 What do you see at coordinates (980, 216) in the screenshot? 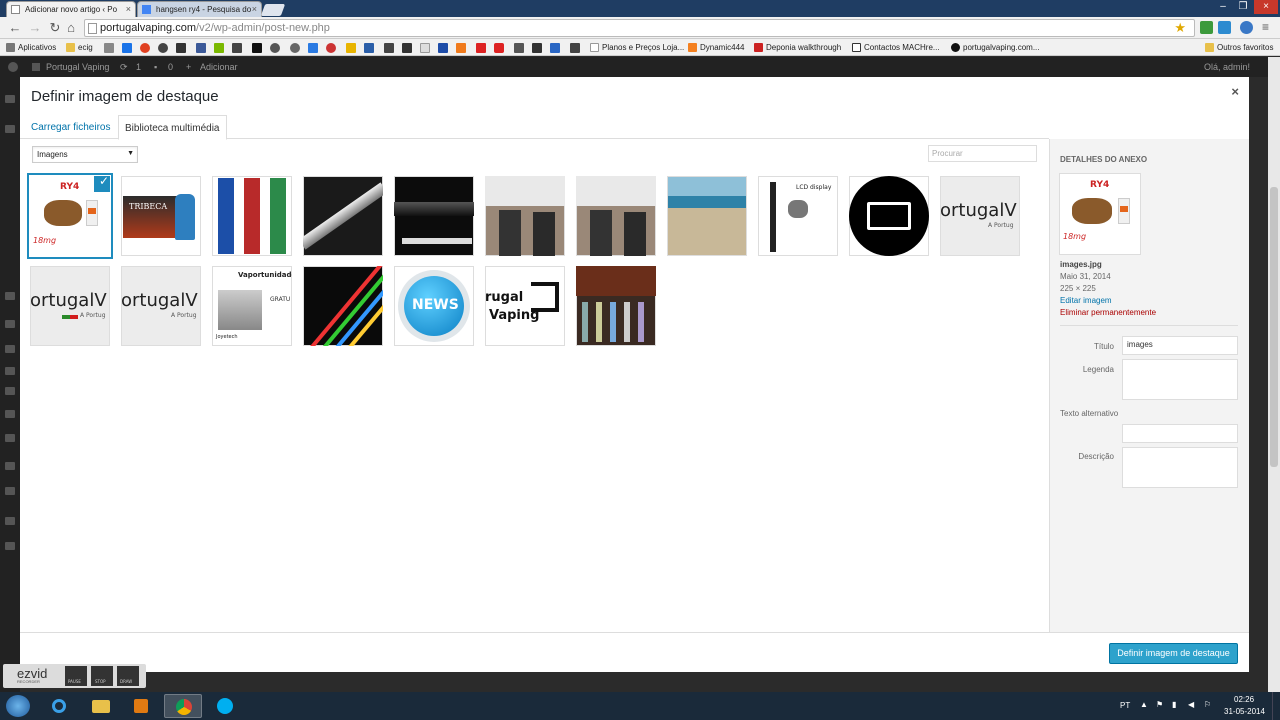
I see `attachment-portugalvaping-banner-1: ortugalV A Portug` at bounding box center [980, 216].